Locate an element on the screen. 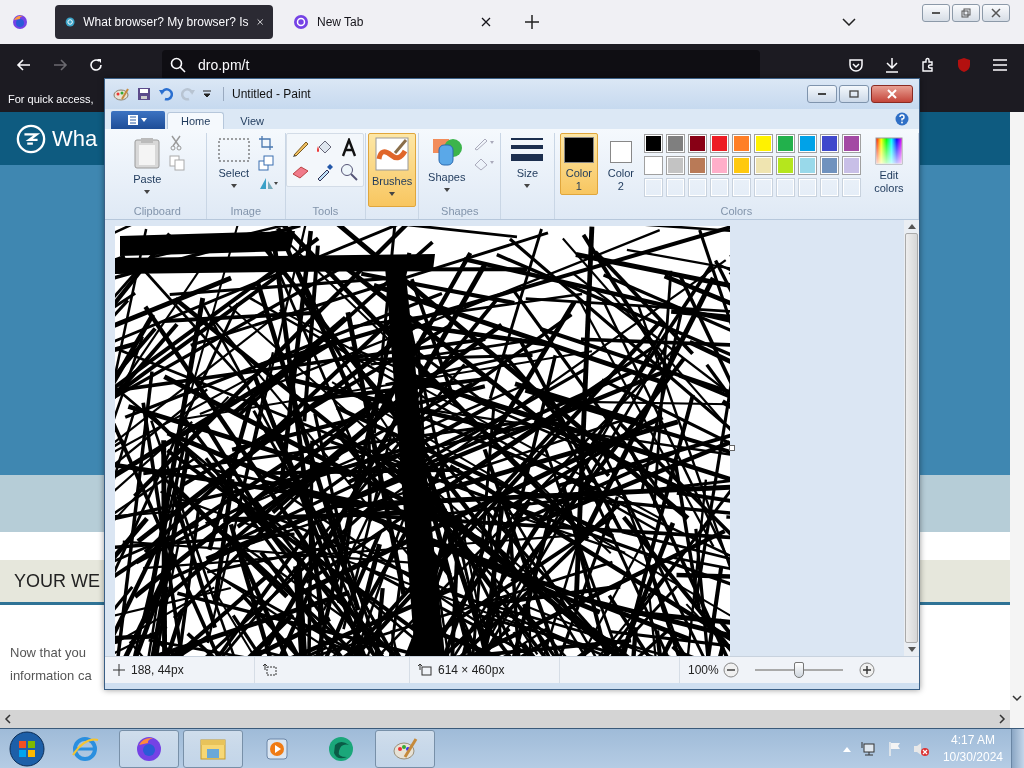 This screenshot has height=768, width=1024. restore-button is located at coordinates (966, 13).